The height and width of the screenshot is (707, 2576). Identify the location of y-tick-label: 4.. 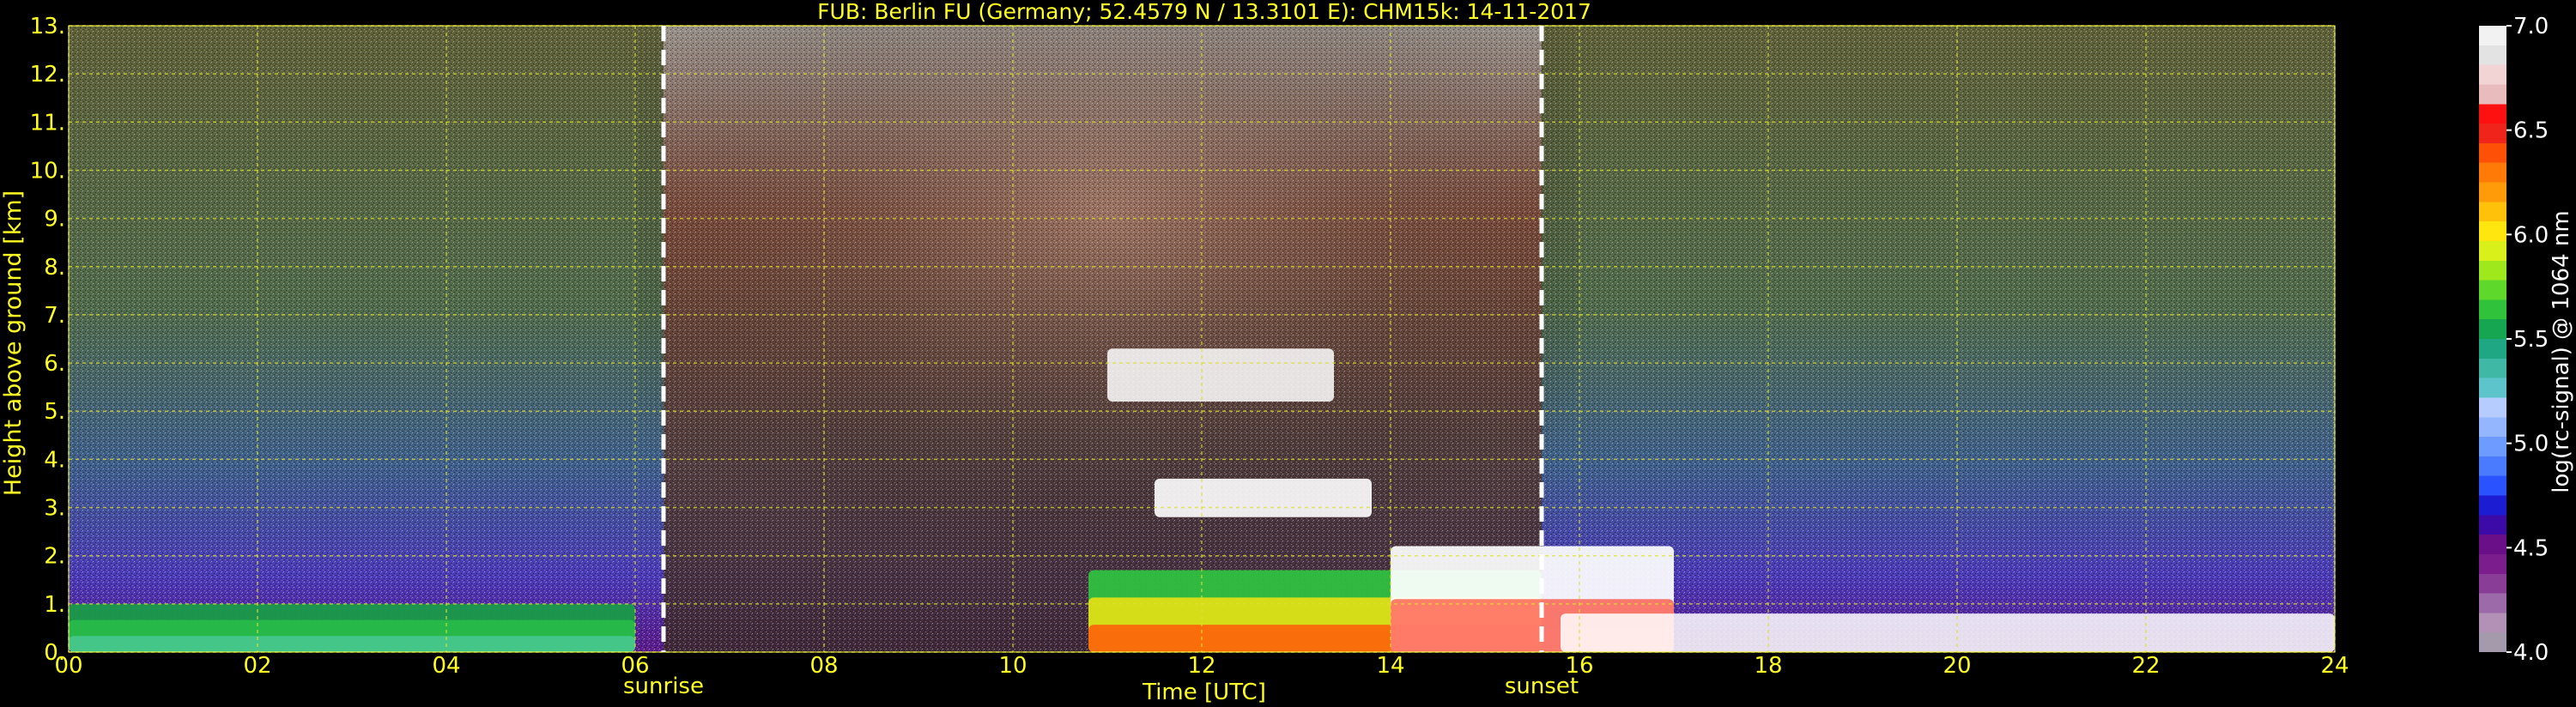
(54, 460).